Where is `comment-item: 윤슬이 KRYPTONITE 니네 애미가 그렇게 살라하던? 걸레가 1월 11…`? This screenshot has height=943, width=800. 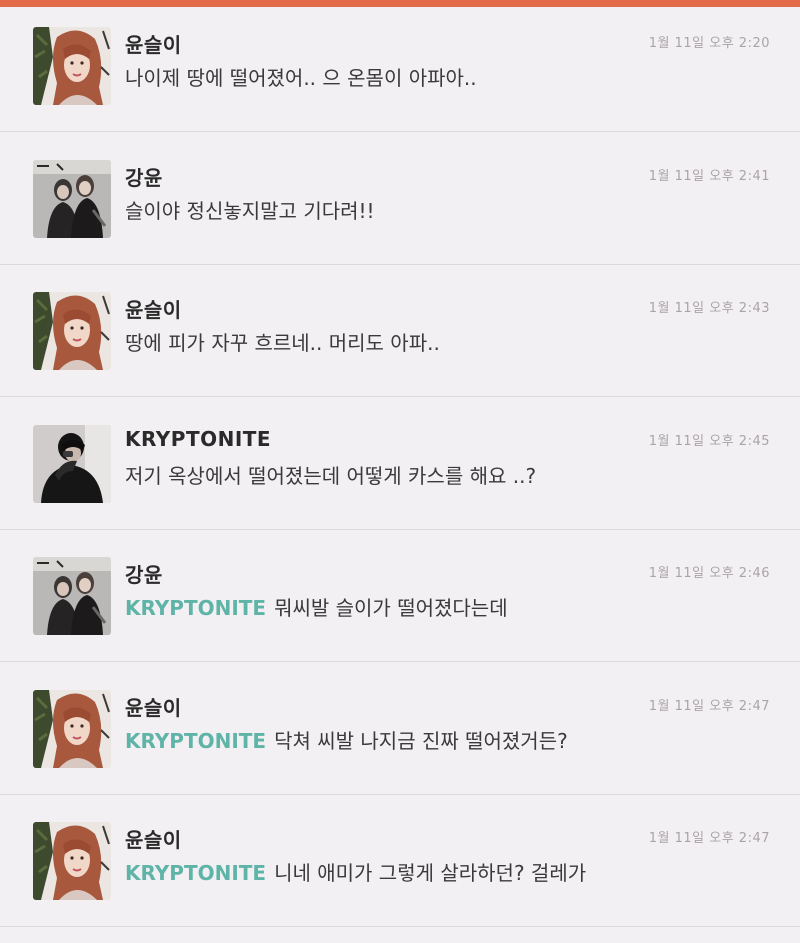
comment-item: 윤슬이 KRYPTONITE 니네 애미가 그렇게 살라하던? 걸레가 1월 11… is located at coordinates (400, 864).